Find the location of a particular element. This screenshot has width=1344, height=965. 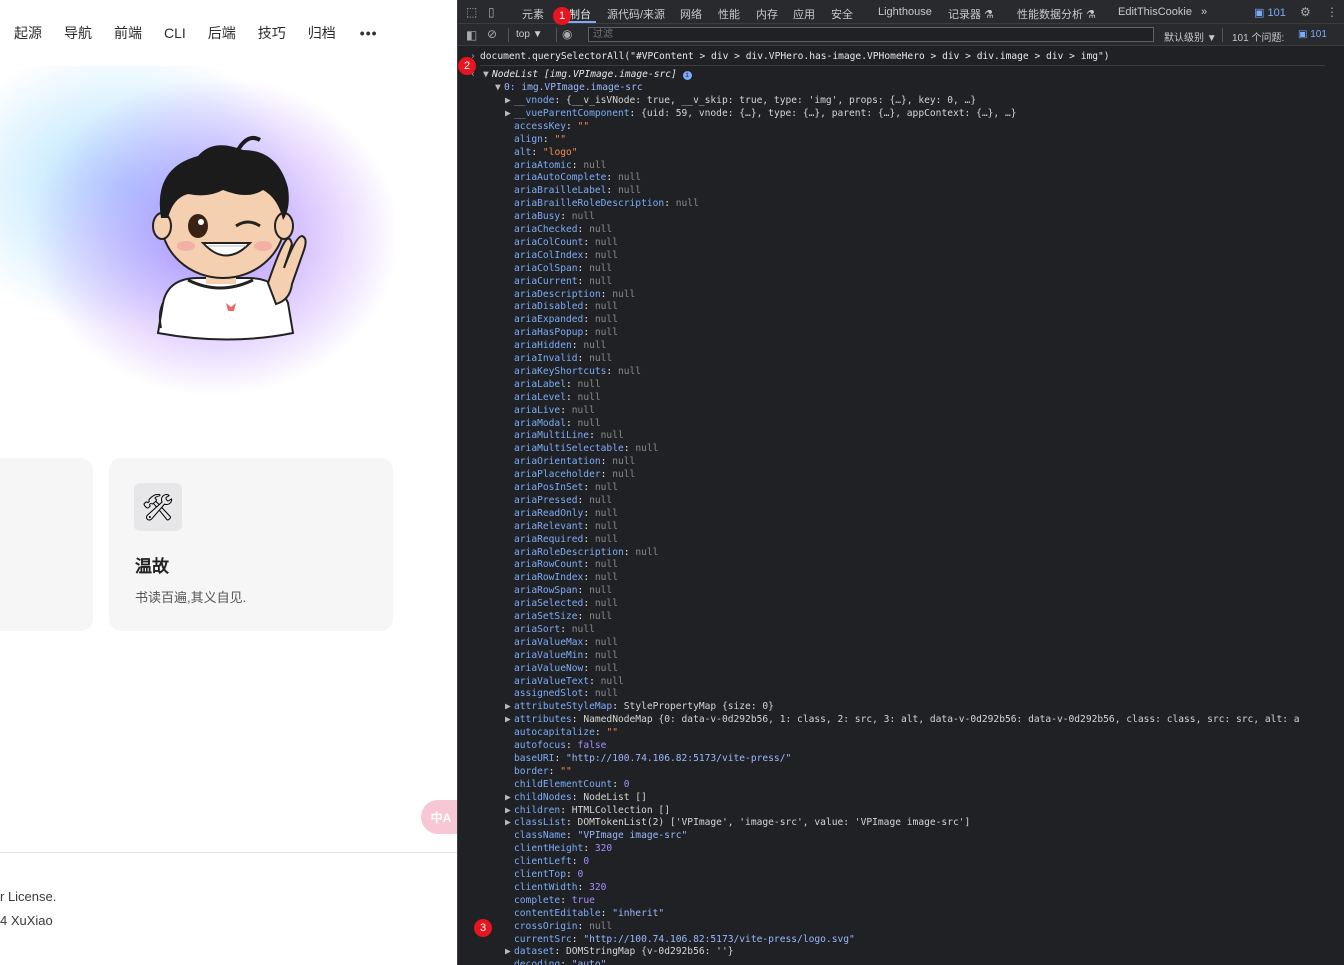

tab-security: 安全 is located at coordinates (842, 14).